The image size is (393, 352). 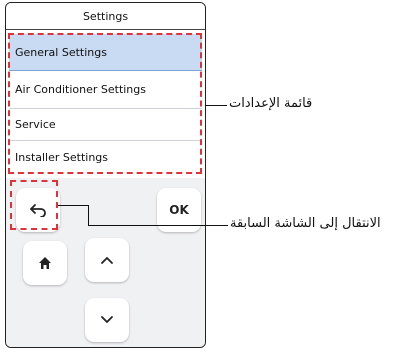 What do you see at coordinates (216, 105) in the screenshot?
I see `menu-leader-line` at bounding box center [216, 105].